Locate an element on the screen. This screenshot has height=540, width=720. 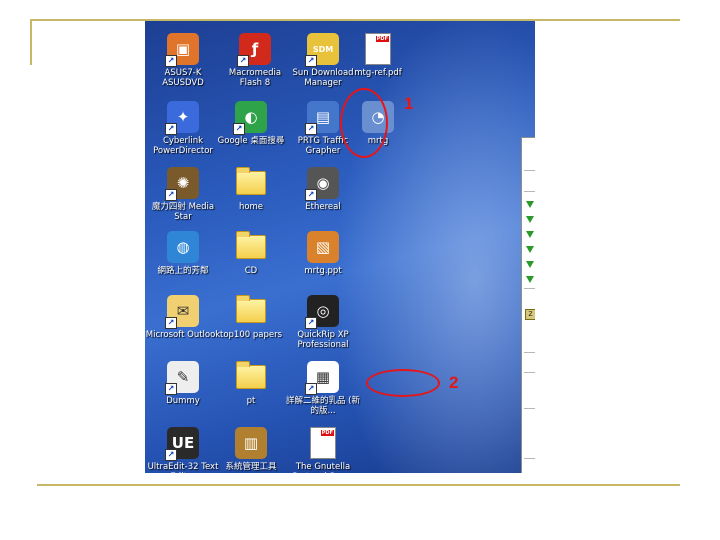
context-menu-item: Add to: wpen1osh is located at coordinates (528, 235).